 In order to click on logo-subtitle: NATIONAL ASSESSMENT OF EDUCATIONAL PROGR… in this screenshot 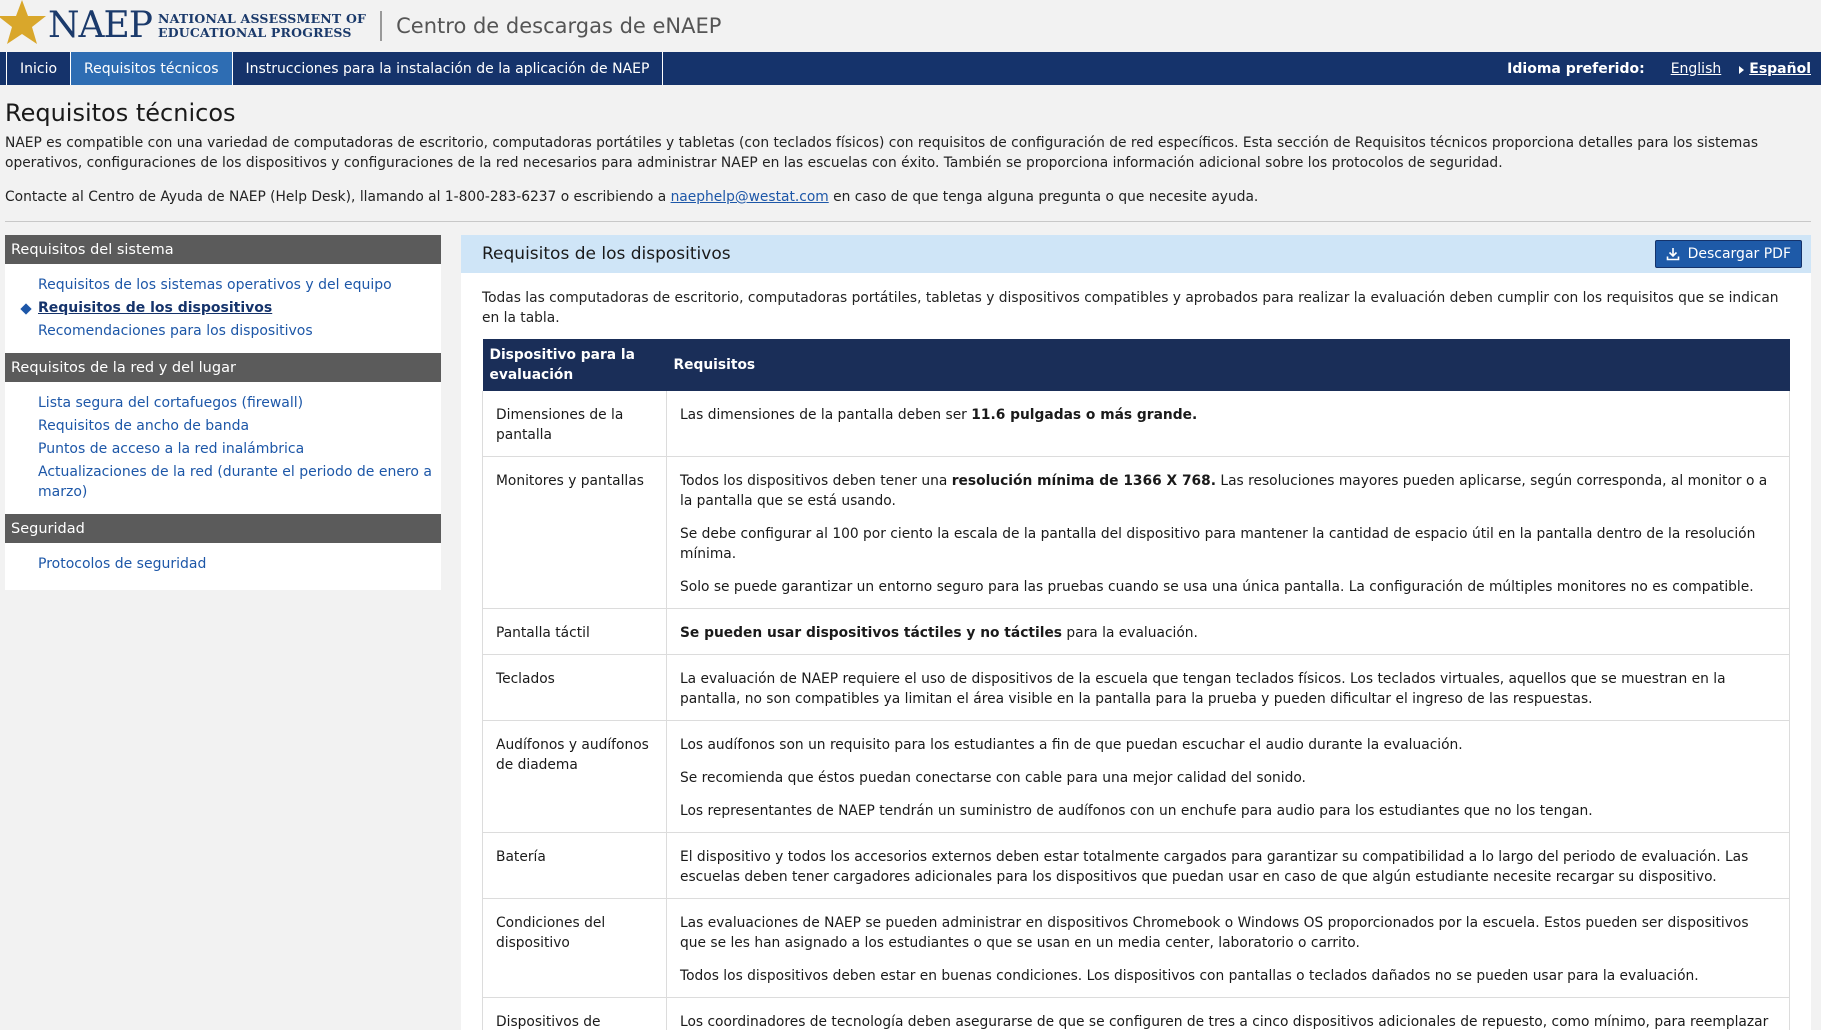, I will do `click(262, 26)`.